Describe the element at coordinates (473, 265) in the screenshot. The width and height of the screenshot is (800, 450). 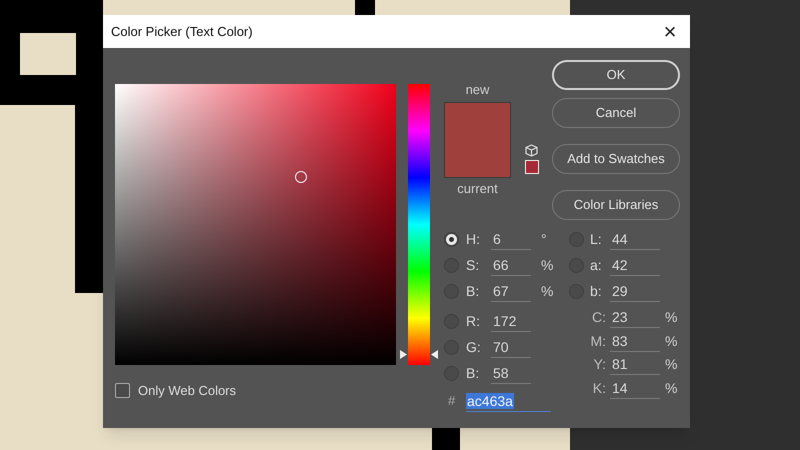
I see `field-label: S:` at that location.